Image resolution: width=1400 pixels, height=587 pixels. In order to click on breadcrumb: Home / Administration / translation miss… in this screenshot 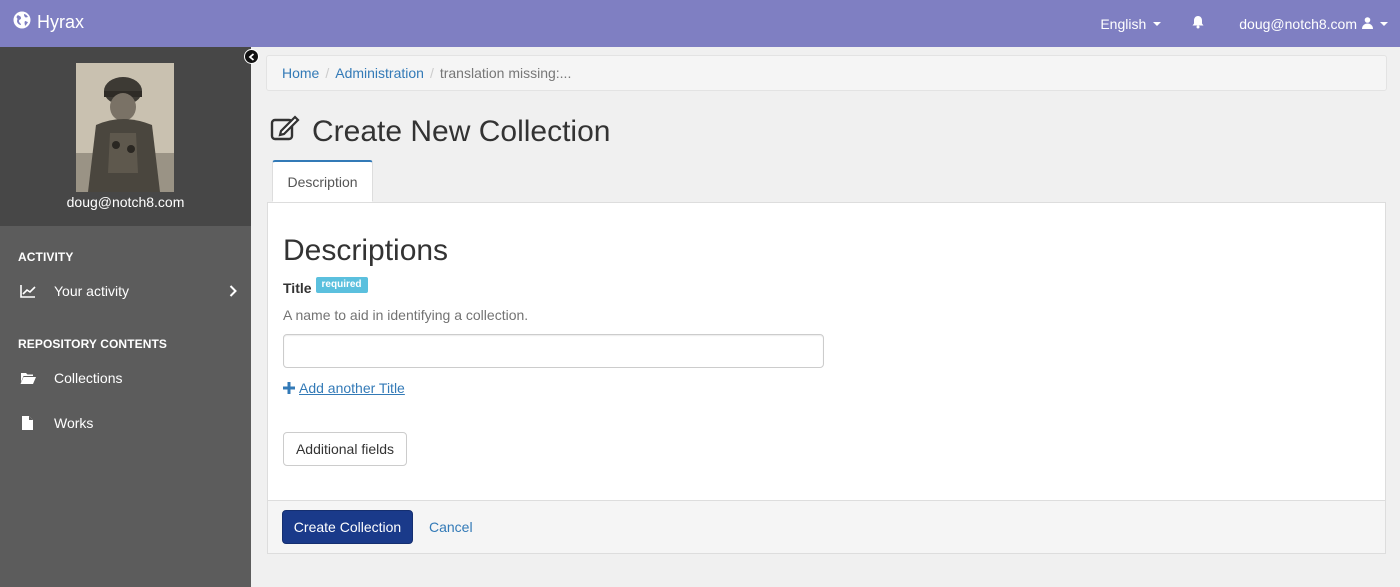, I will do `click(826, 73)`.